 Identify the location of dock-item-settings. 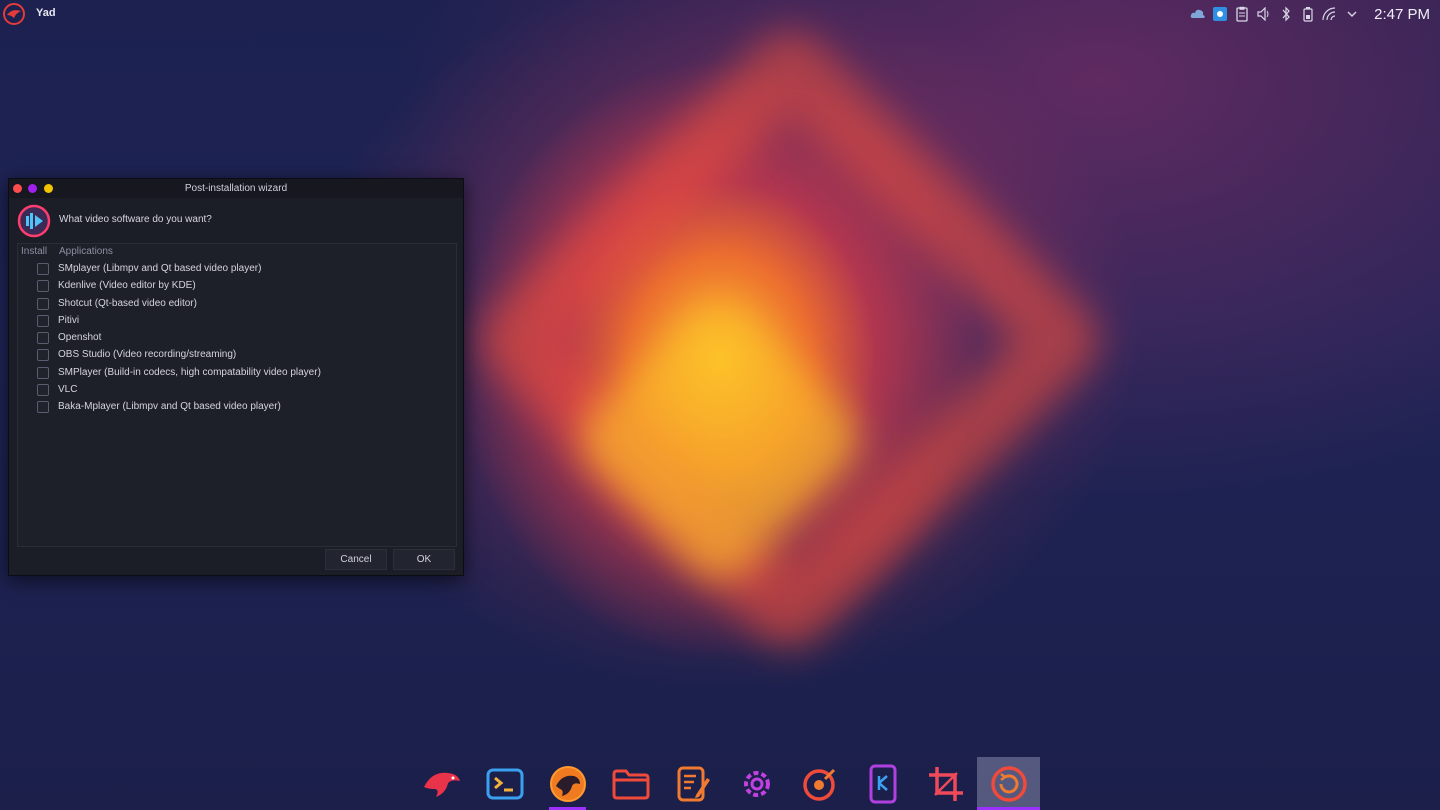
(756, 783).